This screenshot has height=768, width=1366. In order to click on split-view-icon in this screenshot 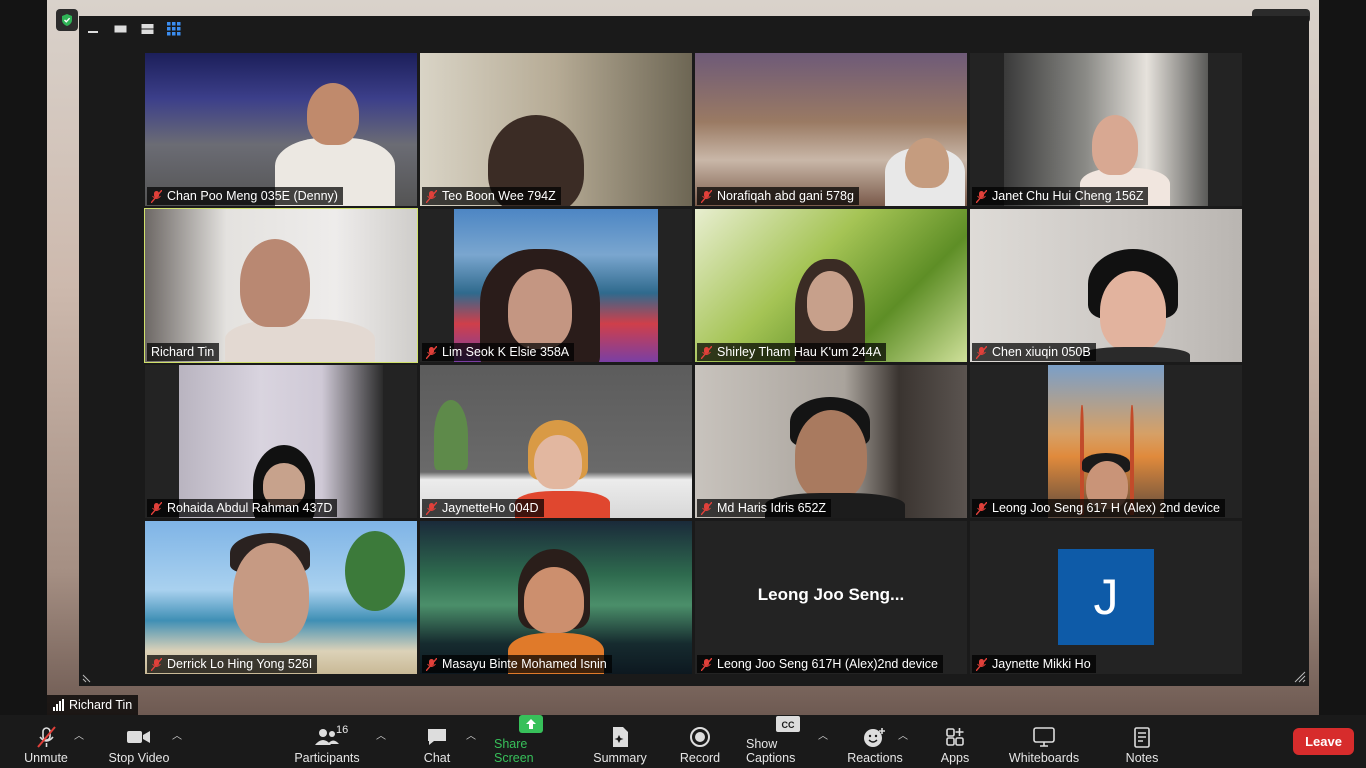, I will do `click(147, 29)`.